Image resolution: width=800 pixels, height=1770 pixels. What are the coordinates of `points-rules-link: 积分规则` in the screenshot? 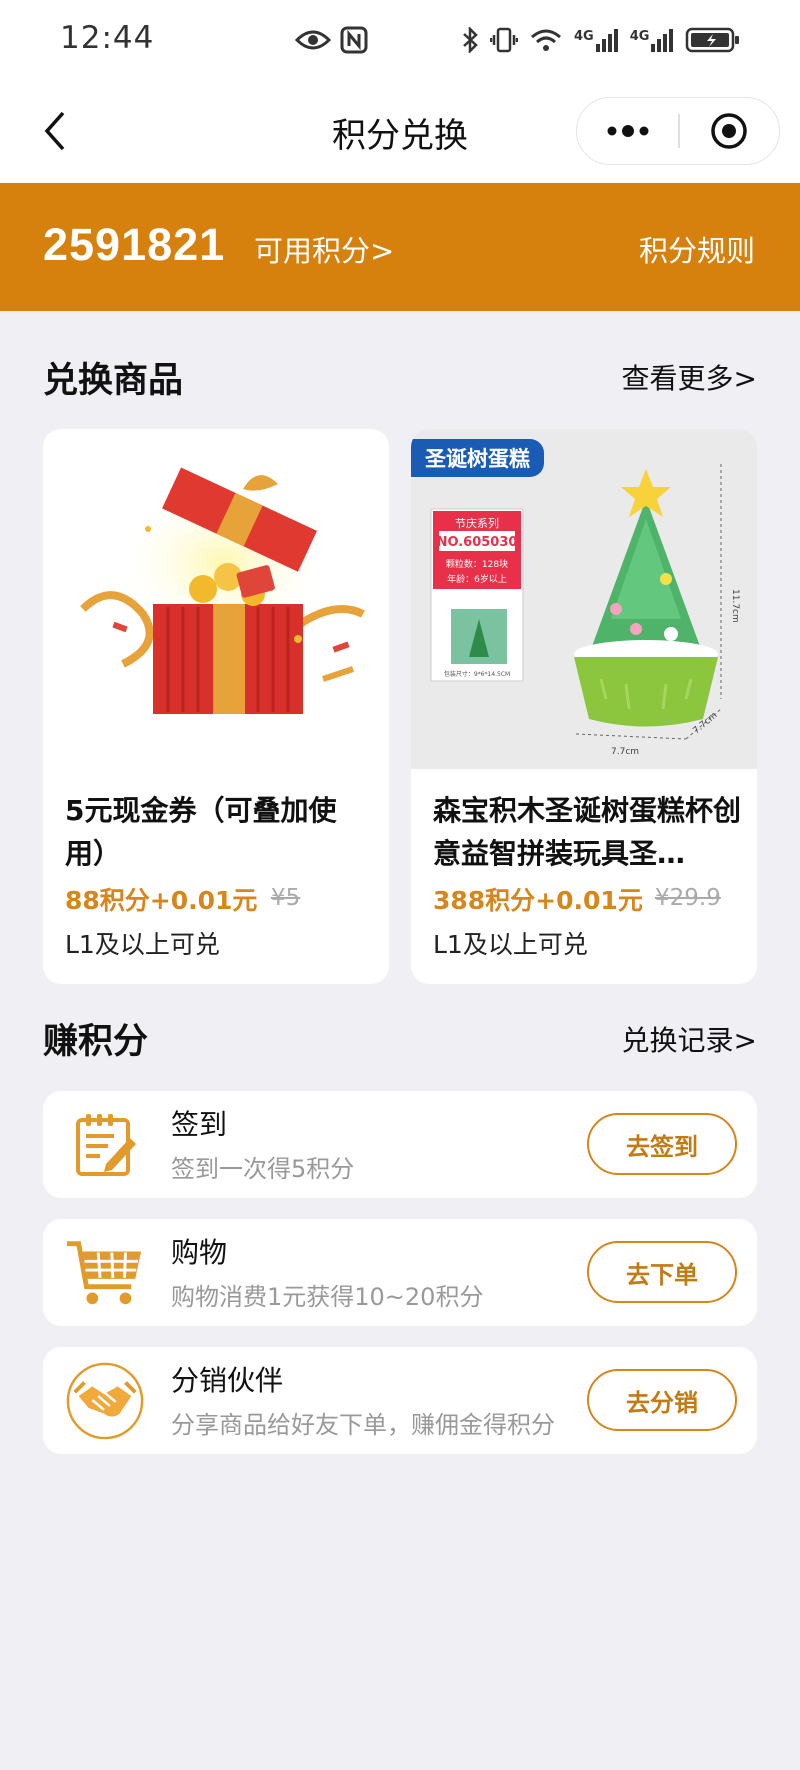 It's located at (697, 249).